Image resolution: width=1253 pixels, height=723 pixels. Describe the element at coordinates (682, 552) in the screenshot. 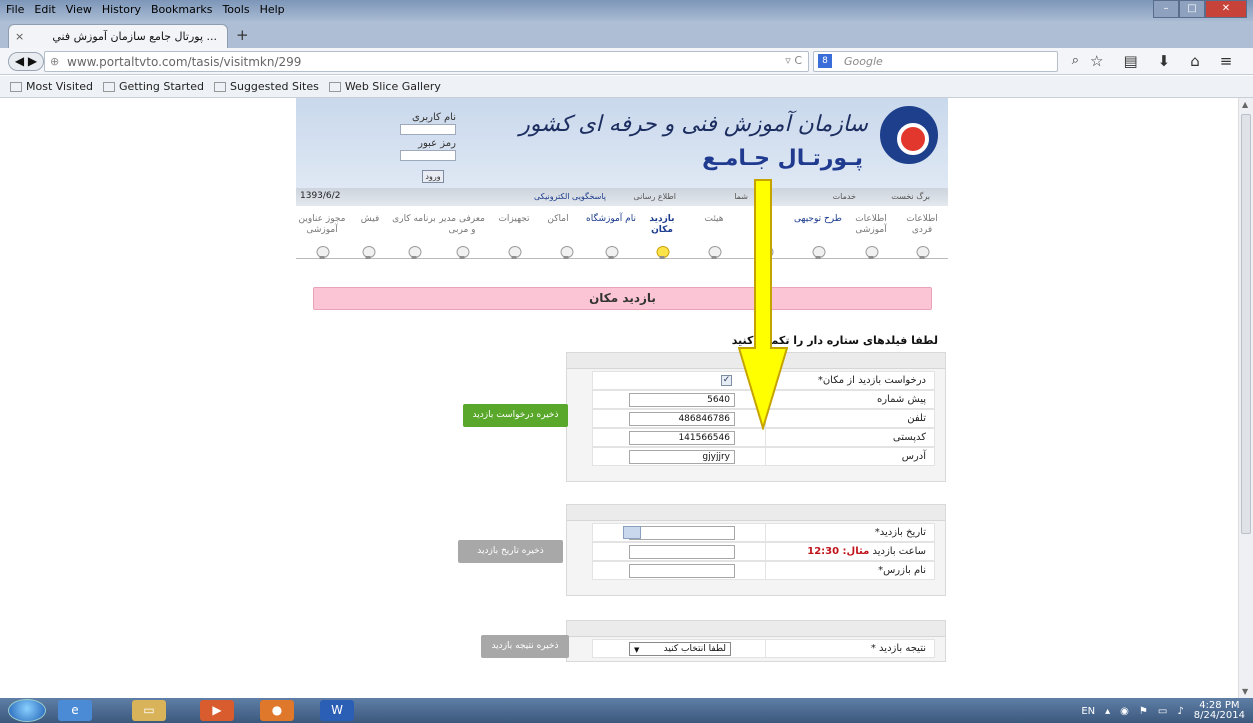

I see `visit-time-input` at that location.